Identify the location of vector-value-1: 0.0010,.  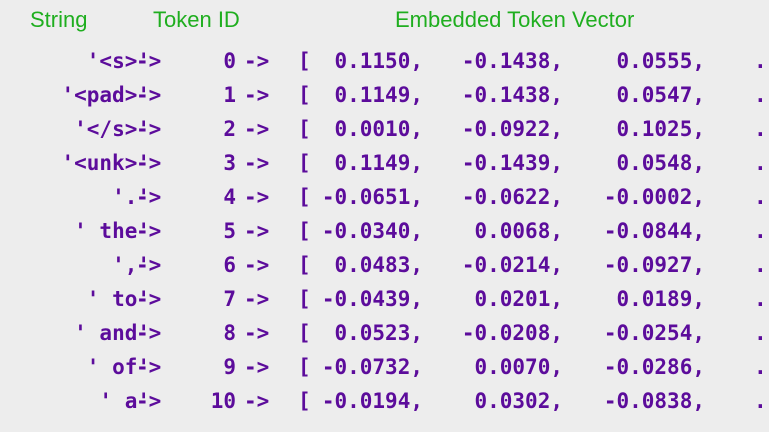
(378, 129).